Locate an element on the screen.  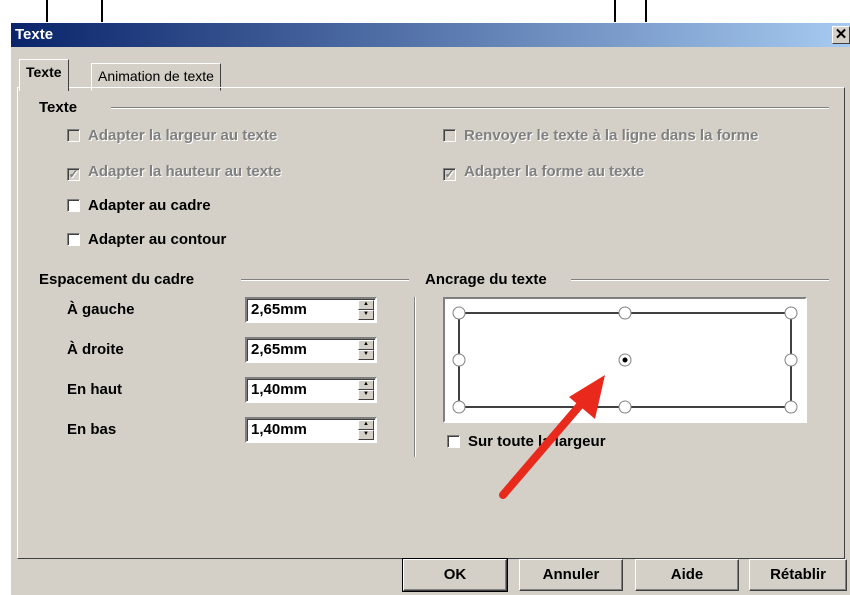
right-spacing-label: À droite is located at coordinates (95, 349).